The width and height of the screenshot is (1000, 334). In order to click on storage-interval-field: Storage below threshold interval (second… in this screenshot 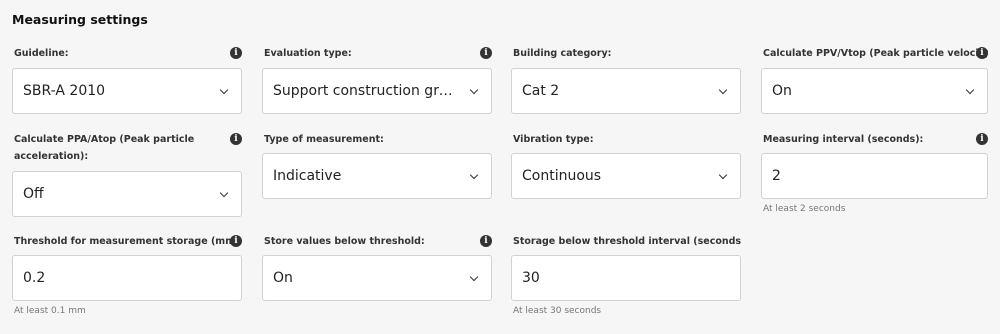, I will do `click(626, 274)`.